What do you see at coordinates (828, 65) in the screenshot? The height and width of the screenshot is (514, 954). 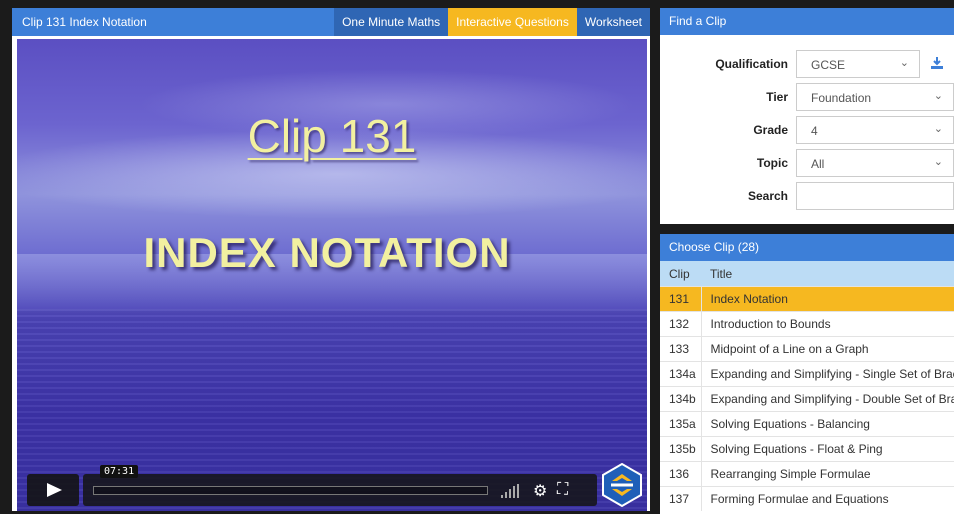 I see `qualification-value: GCSE` at bounding box center [828, 65].